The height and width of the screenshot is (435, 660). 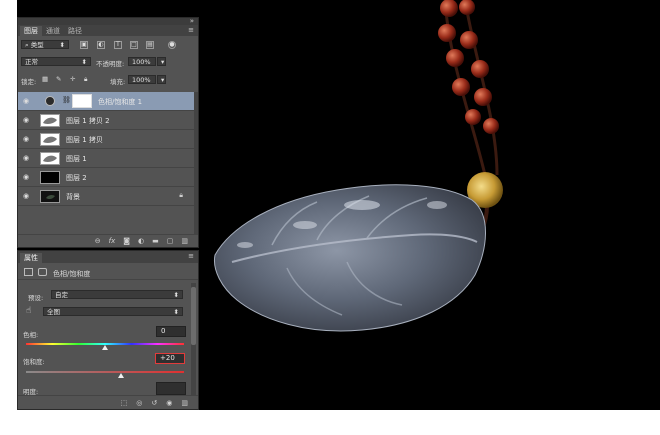 I want to click on layers-scrollbar, so click(x=196, y=167).